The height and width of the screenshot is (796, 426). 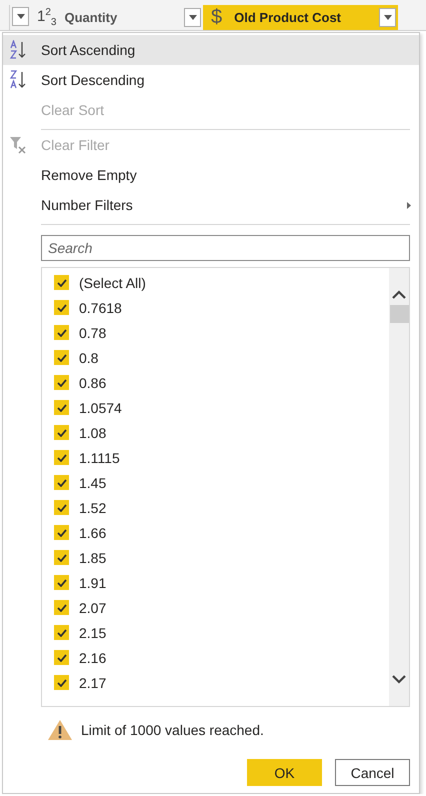 What do you see at coordinates (92, 482) in the screenshot?
I see `value-label: 1.45` at bounding box center [92, 482].